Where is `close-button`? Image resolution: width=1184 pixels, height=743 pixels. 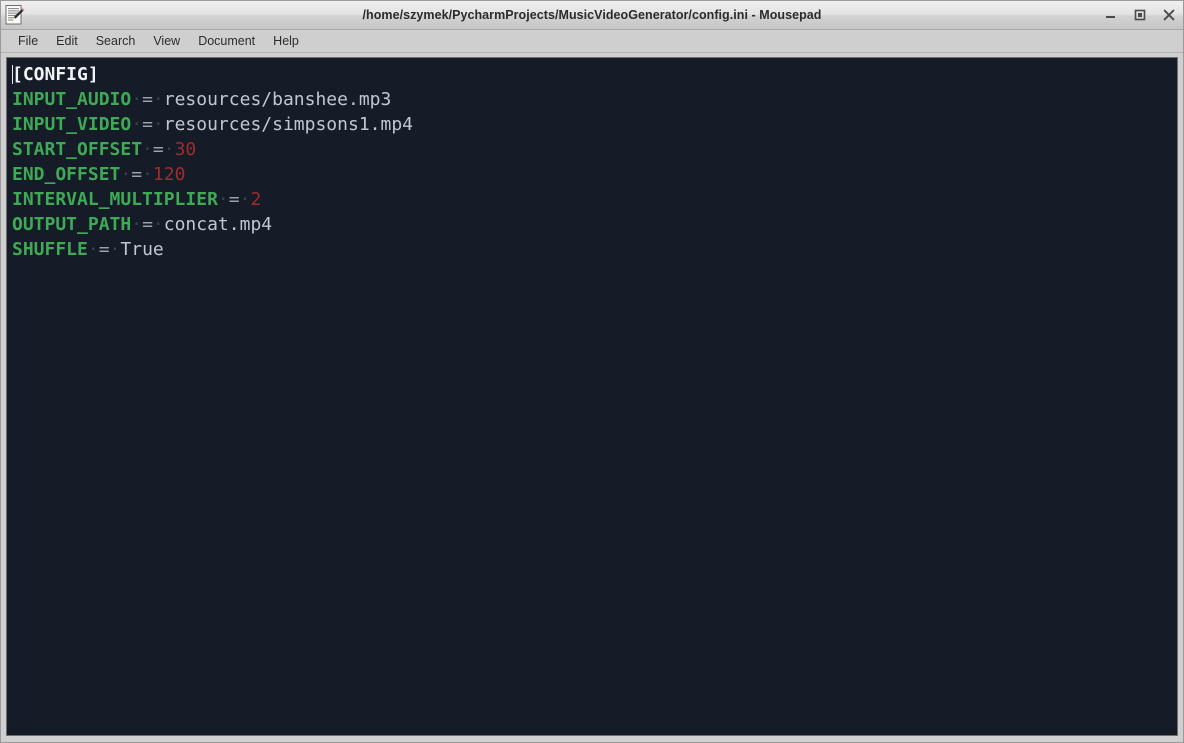
close-button is located at coordinates (1169, 15).